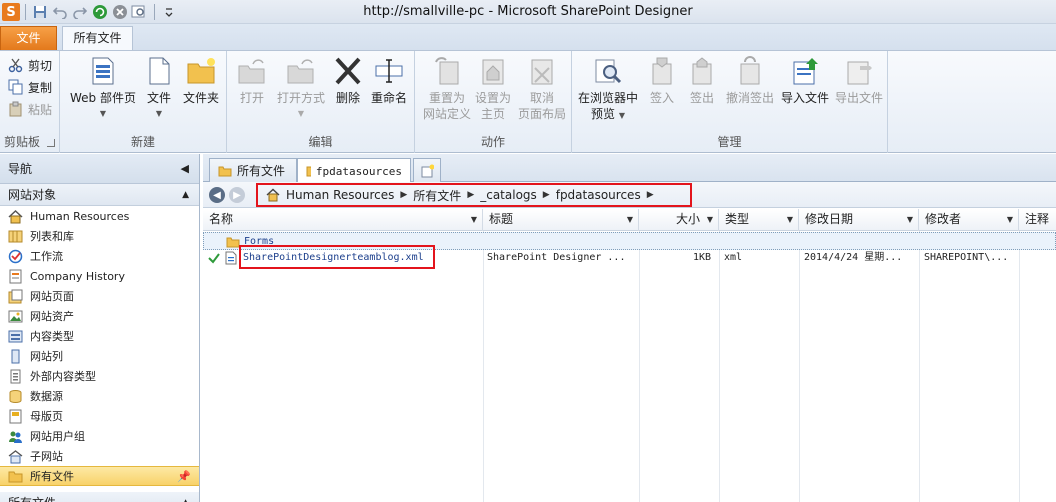 The width and height of the screenshot is (1056, 502). I want to click on preview-in-browser-button: 在浏览器中 预览 ▼, so click(608, 90).